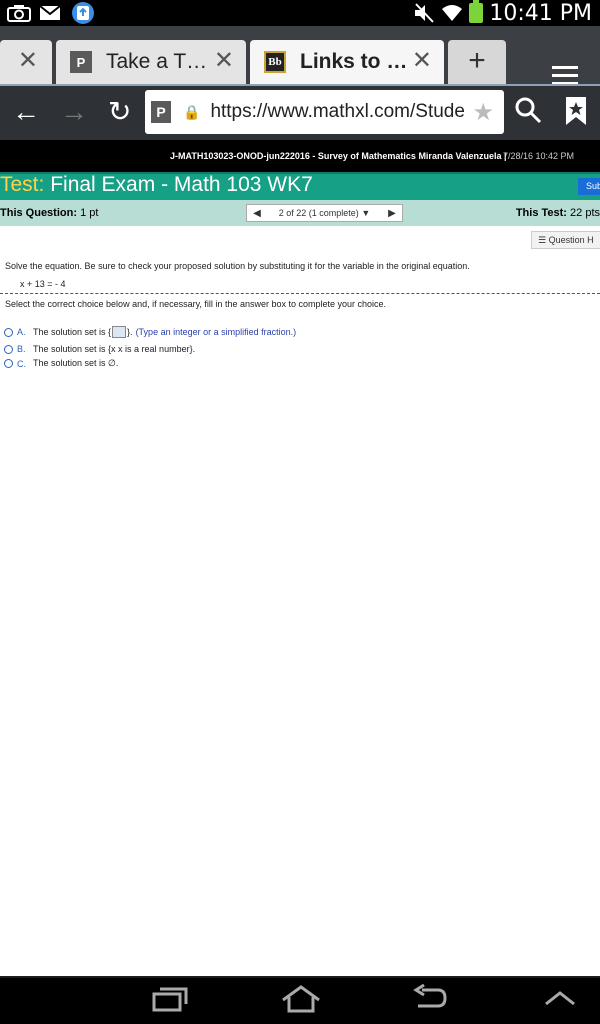  Describe the element at coordinates (275, 62) in the screenshot. I see `blackboard-favicon-icon: Bb` at that location.